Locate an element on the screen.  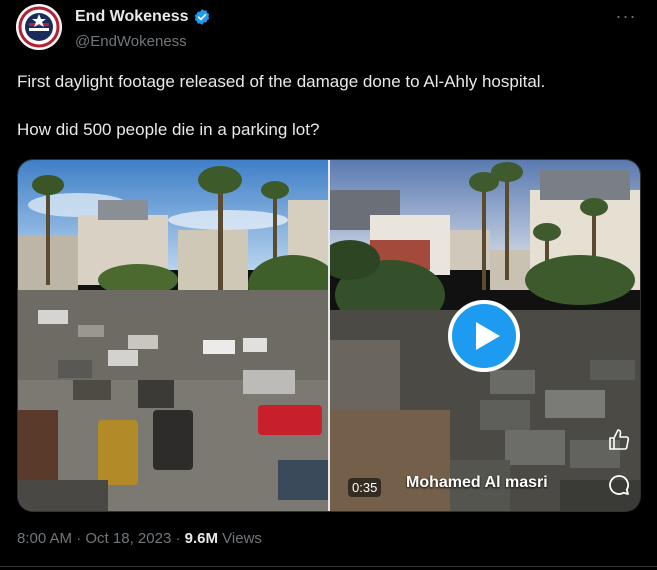
display-name-text: End Wokeness is located at coordinates (132, 17).